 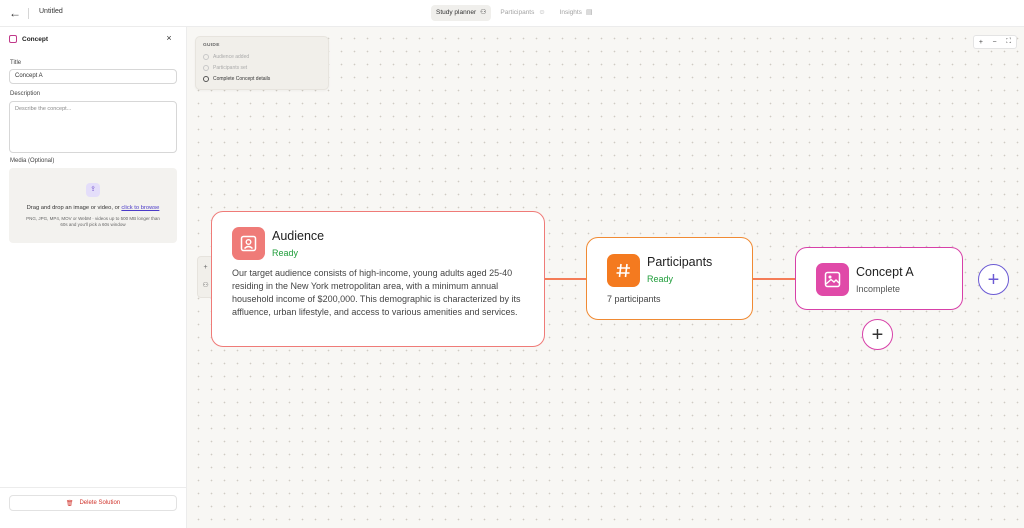 I want to click on document-title: Untitled, so click(x=51, y=11).